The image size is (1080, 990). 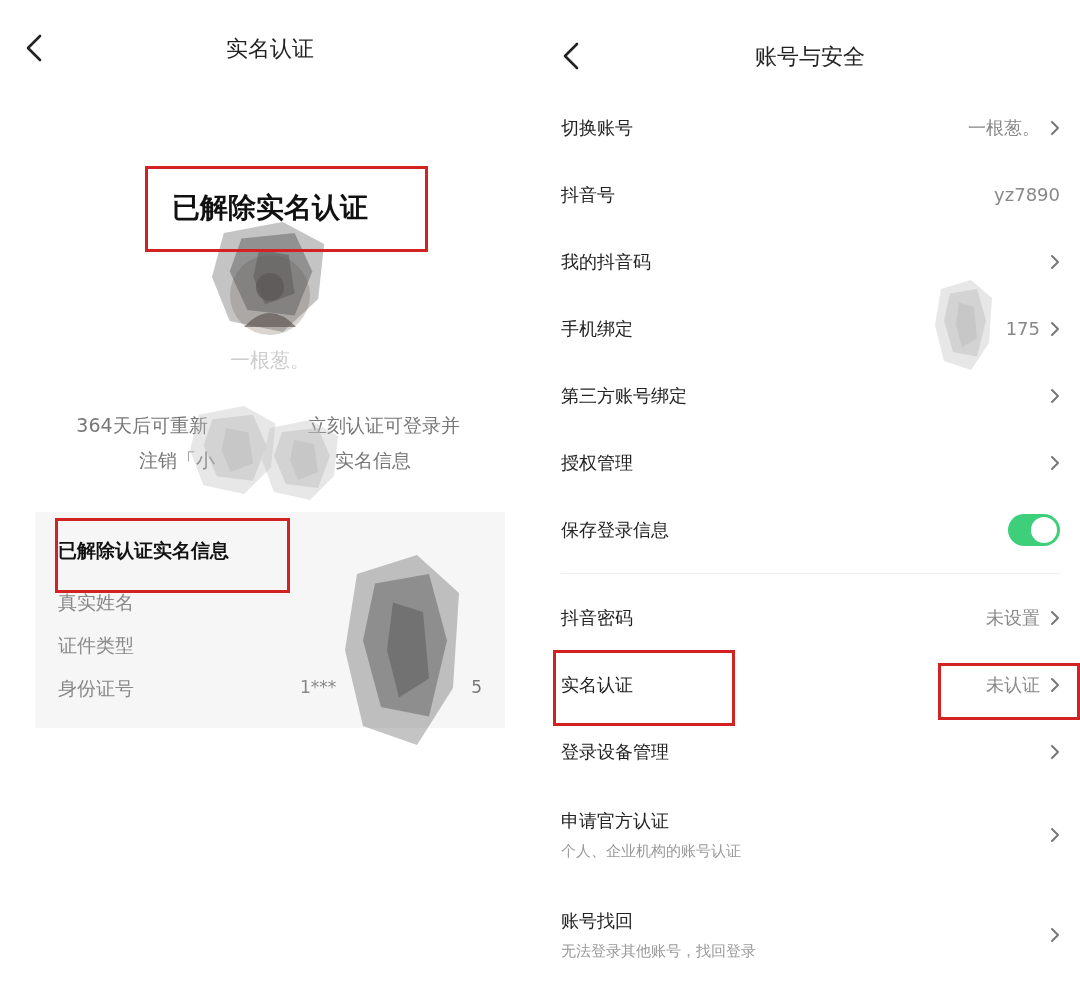 What do you see at coordinates (318, 688) in the screenshot?
I see `field-value: 1***` at bounding box center [318, 688].